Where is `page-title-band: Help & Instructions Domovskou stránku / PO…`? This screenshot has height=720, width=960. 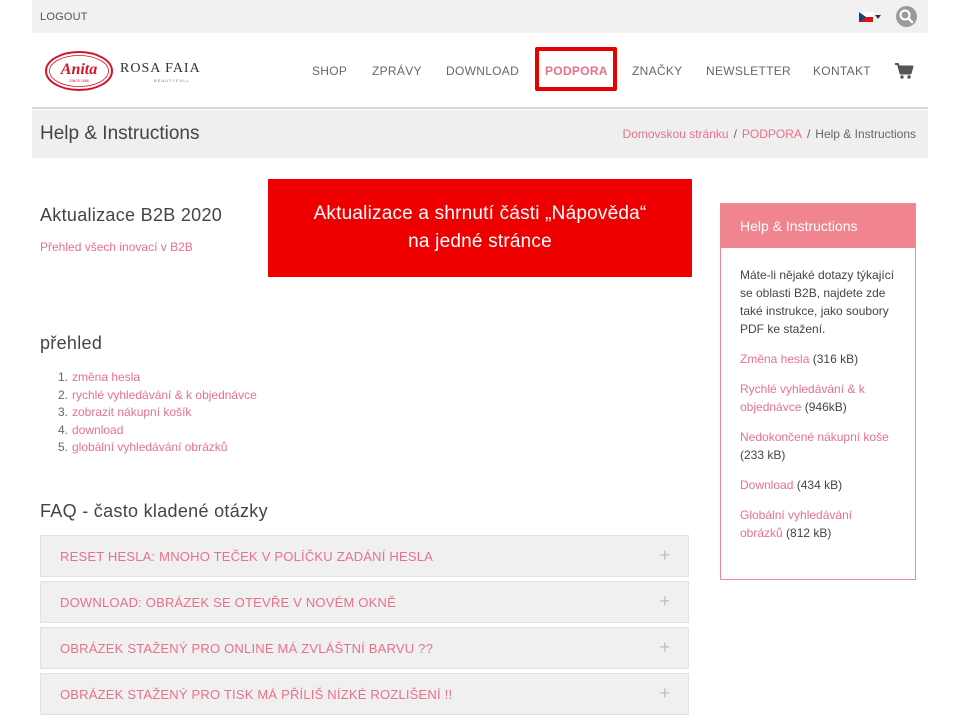
page-title-band: Help & Instructions Domovskou stránku / PO… is located at coordinates (480, 134).